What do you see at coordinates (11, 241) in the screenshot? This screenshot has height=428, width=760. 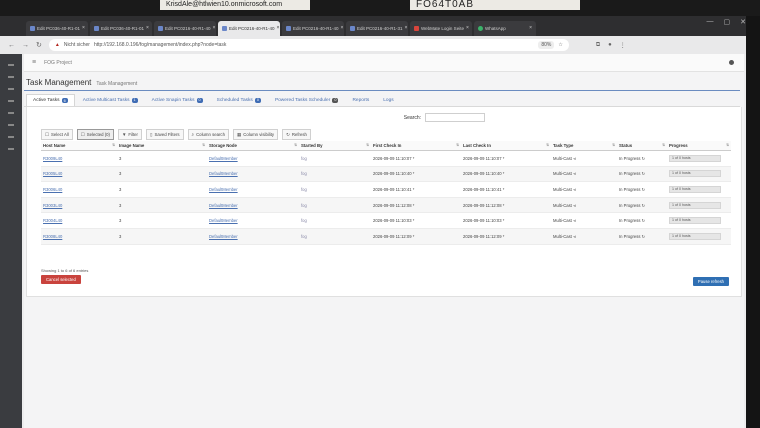 I see `left-sidebar-strip` at bounding box center [11, 241].